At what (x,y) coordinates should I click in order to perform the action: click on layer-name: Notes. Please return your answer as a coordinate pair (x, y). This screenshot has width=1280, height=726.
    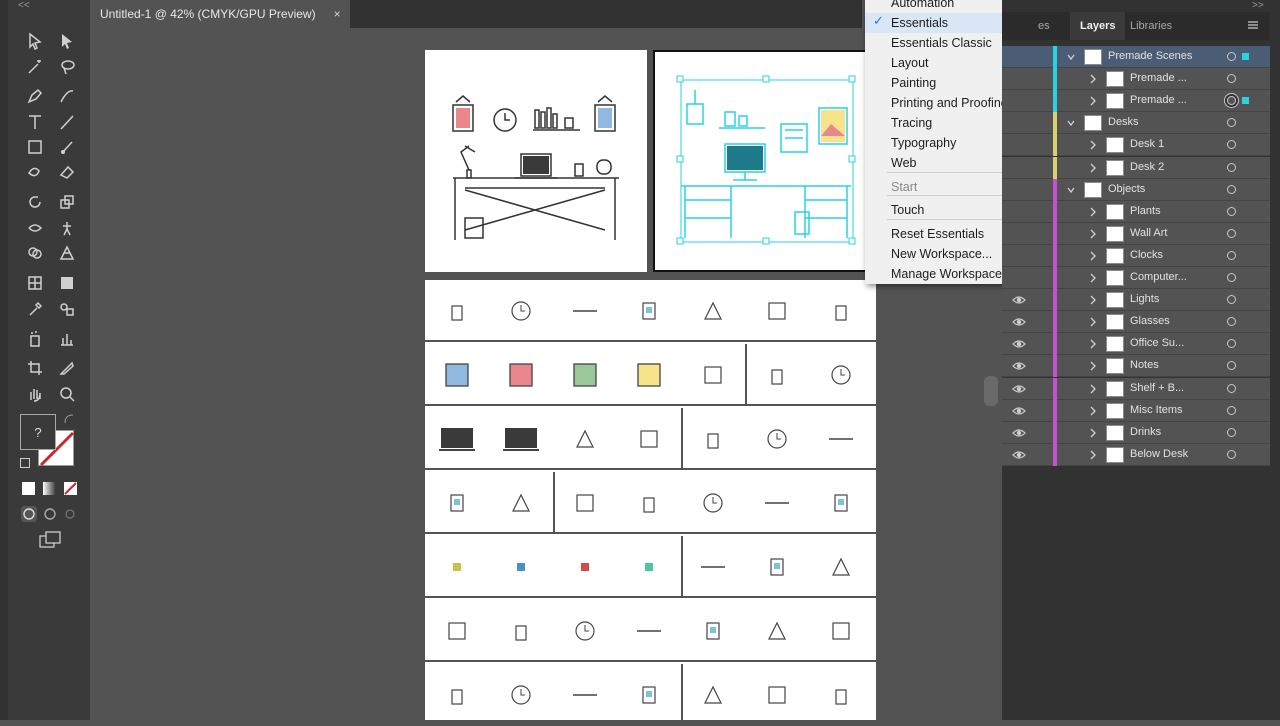
    Looking at the image, I should click on (1144, 365).